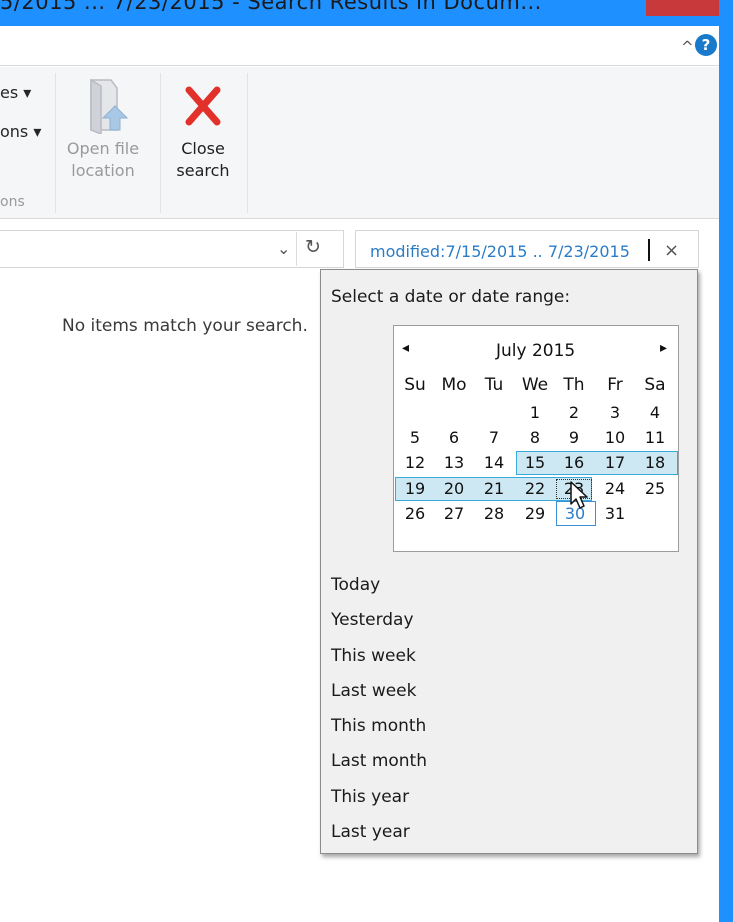 The image size is (733, 922). Describe the element at coordinates (683, 8) in the screenshot. I see `close-window-button` at that location.